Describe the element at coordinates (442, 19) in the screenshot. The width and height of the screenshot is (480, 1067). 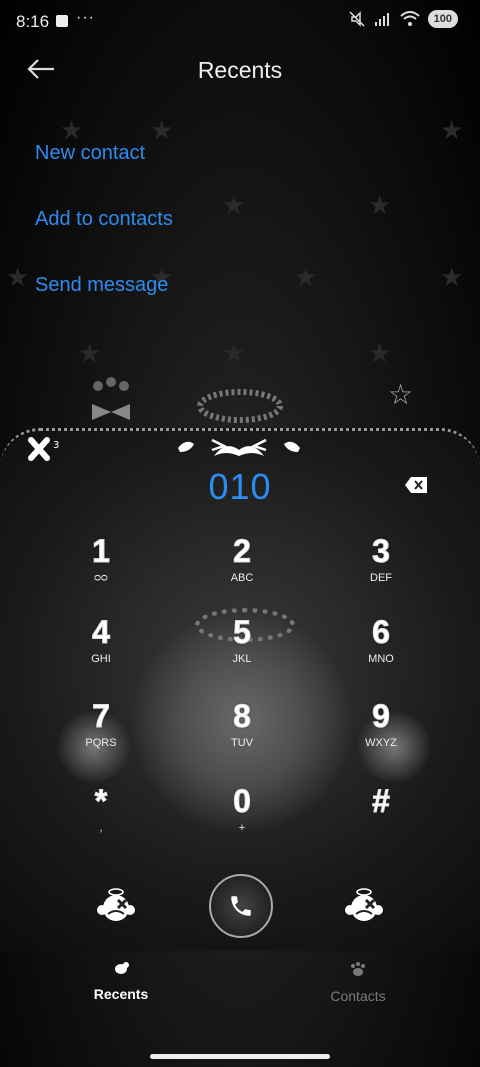
I see `battery-indicator: 100` at that location.